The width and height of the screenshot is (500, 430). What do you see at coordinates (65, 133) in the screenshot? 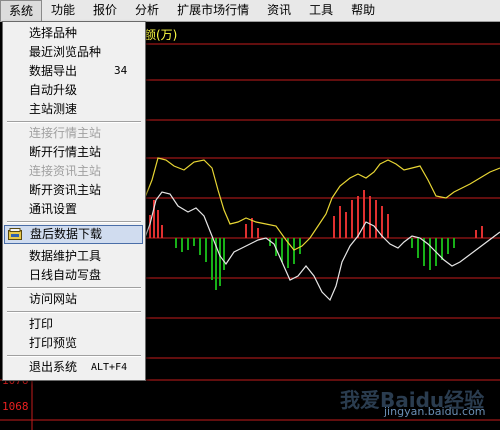
I see `menu-item-label: 连接行情主站` at bounding box center [65, 133].